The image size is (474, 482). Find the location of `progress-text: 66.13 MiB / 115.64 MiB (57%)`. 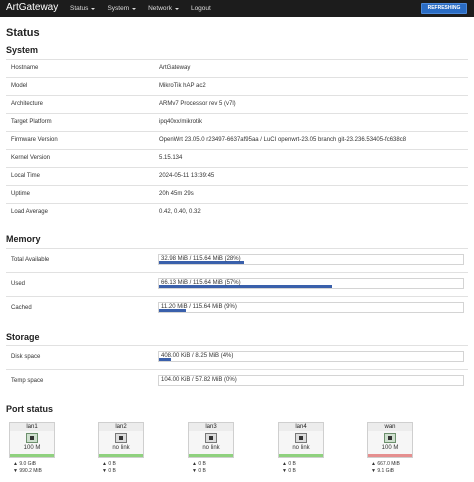

progress-text: 66.13 MiB / 115.64 MiB (57%) is located at coordinates (201, 283).